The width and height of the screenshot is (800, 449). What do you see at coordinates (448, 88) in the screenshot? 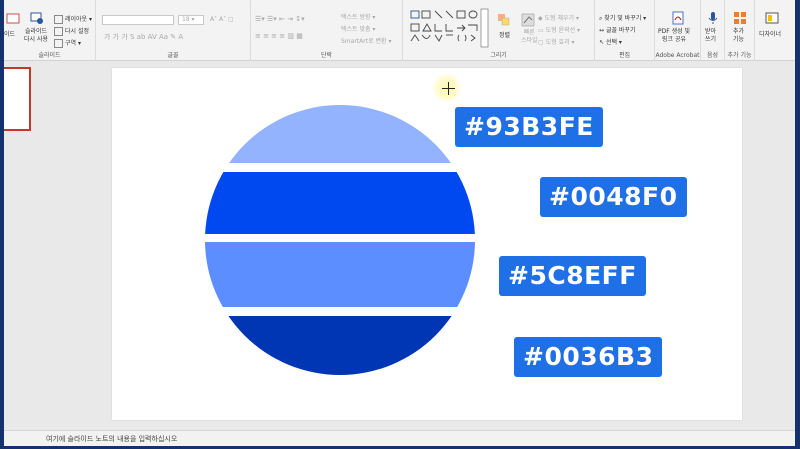
I see `crosshair-cursor-icon` at bounding box center [448, 88].